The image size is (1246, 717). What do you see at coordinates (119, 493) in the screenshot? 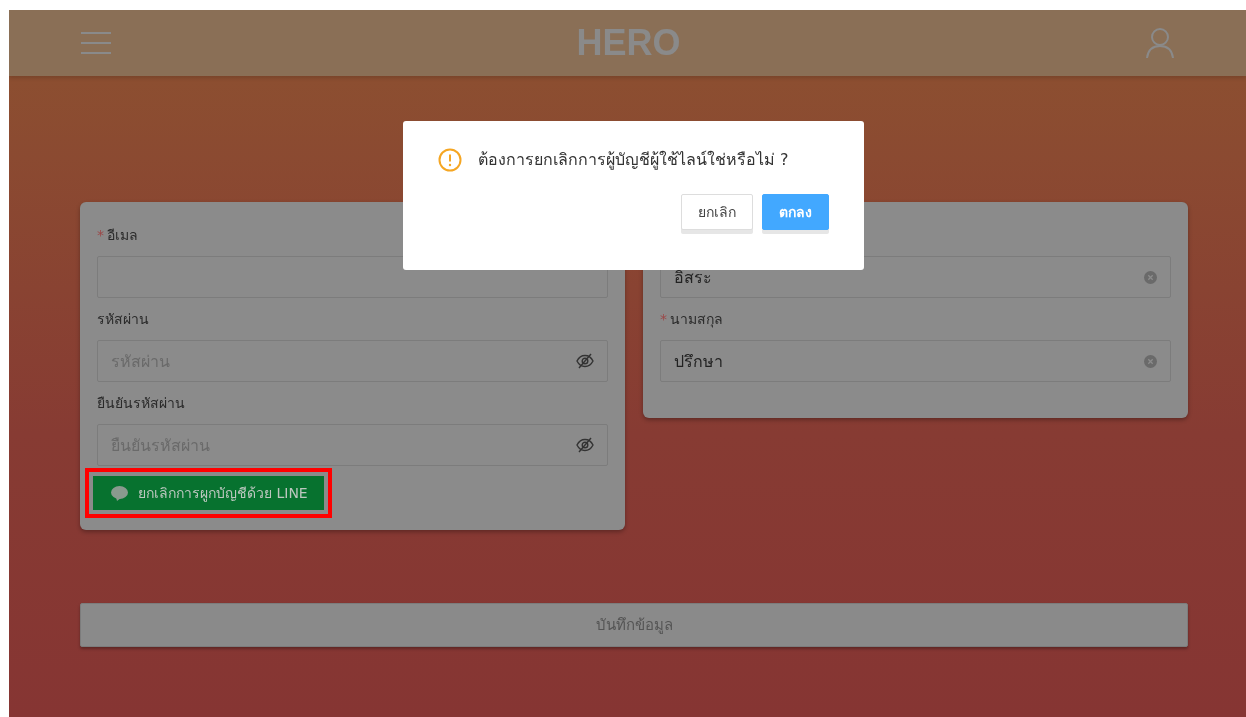
I see `chat-bubble-icon` at bounding box center [119, 493].